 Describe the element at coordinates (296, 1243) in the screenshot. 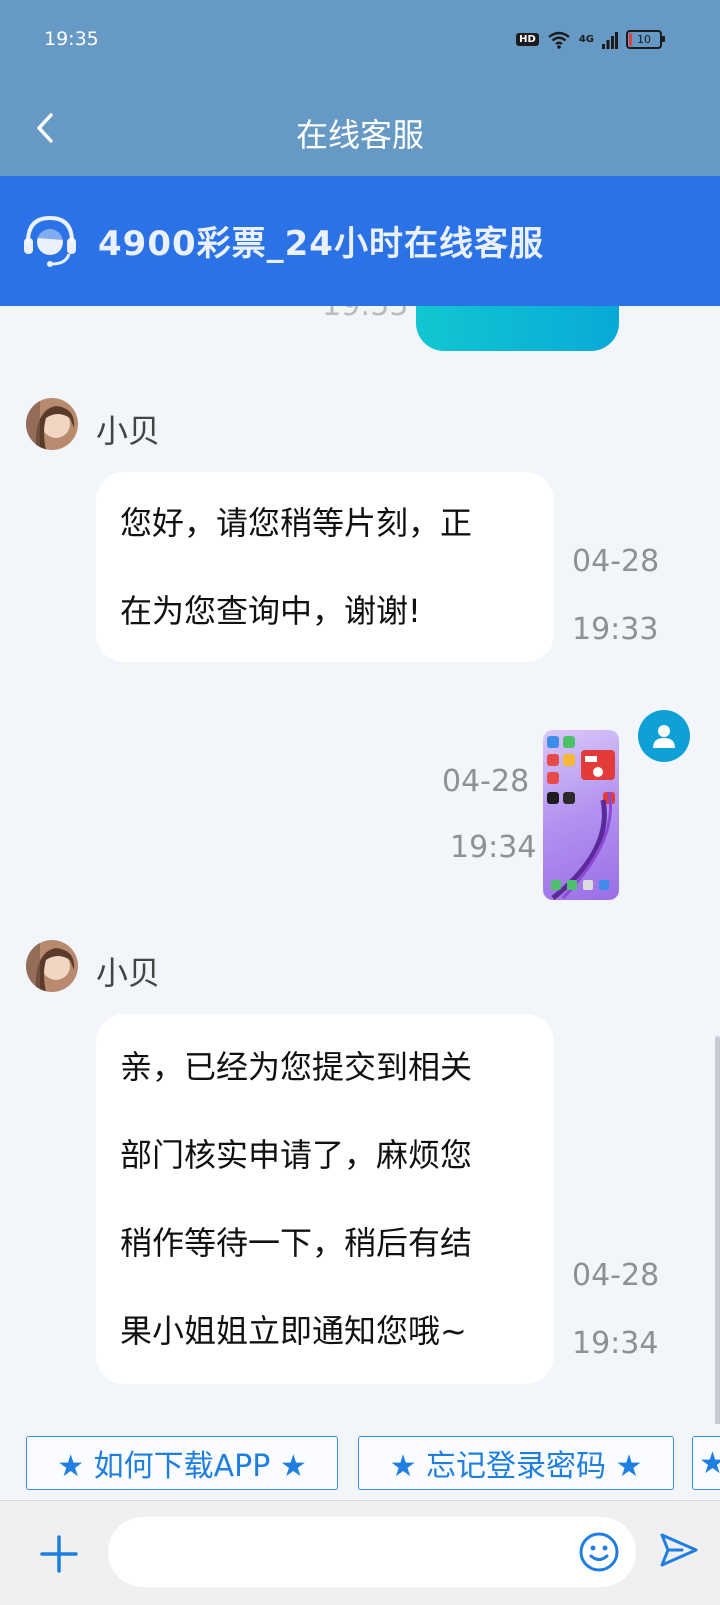

I see `message-line: 稍作等待一下，稍后有结` at that location.